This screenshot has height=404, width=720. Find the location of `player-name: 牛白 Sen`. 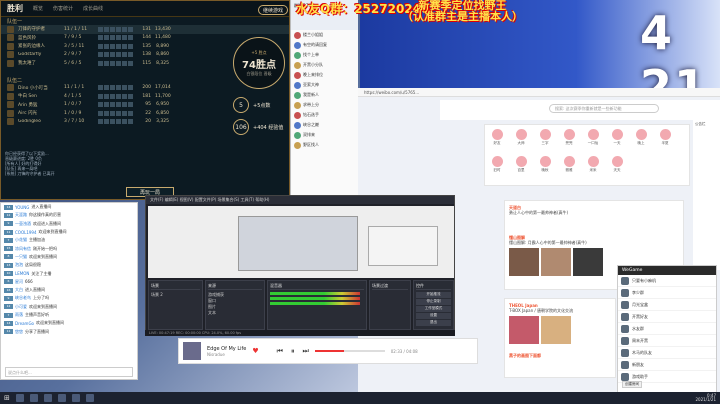

player-name: 牛白 Sen is located at coordinates (39, 96).